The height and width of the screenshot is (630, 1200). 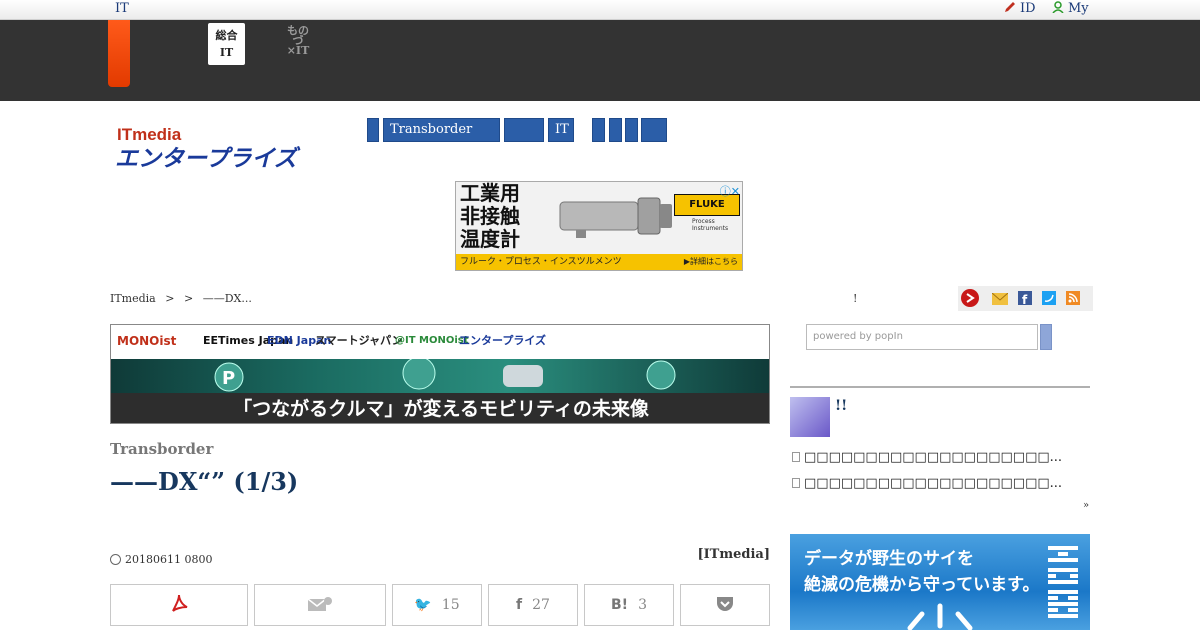 I want to click on ad-heading-line3: 温度計, so click(x=490, y=239).